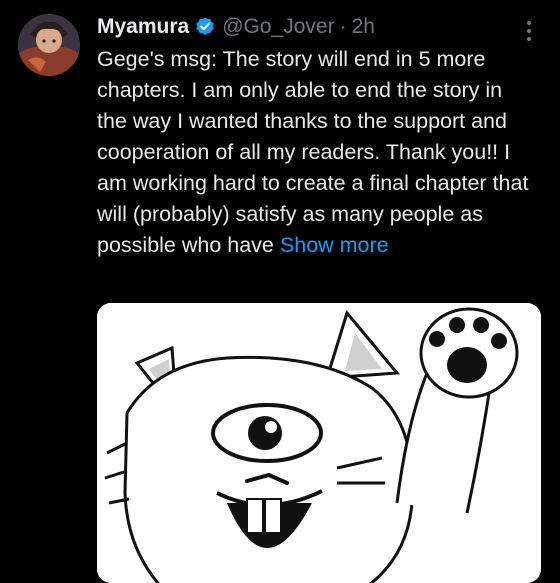  I want to click on timestamp: 2h, so click(363, 27).